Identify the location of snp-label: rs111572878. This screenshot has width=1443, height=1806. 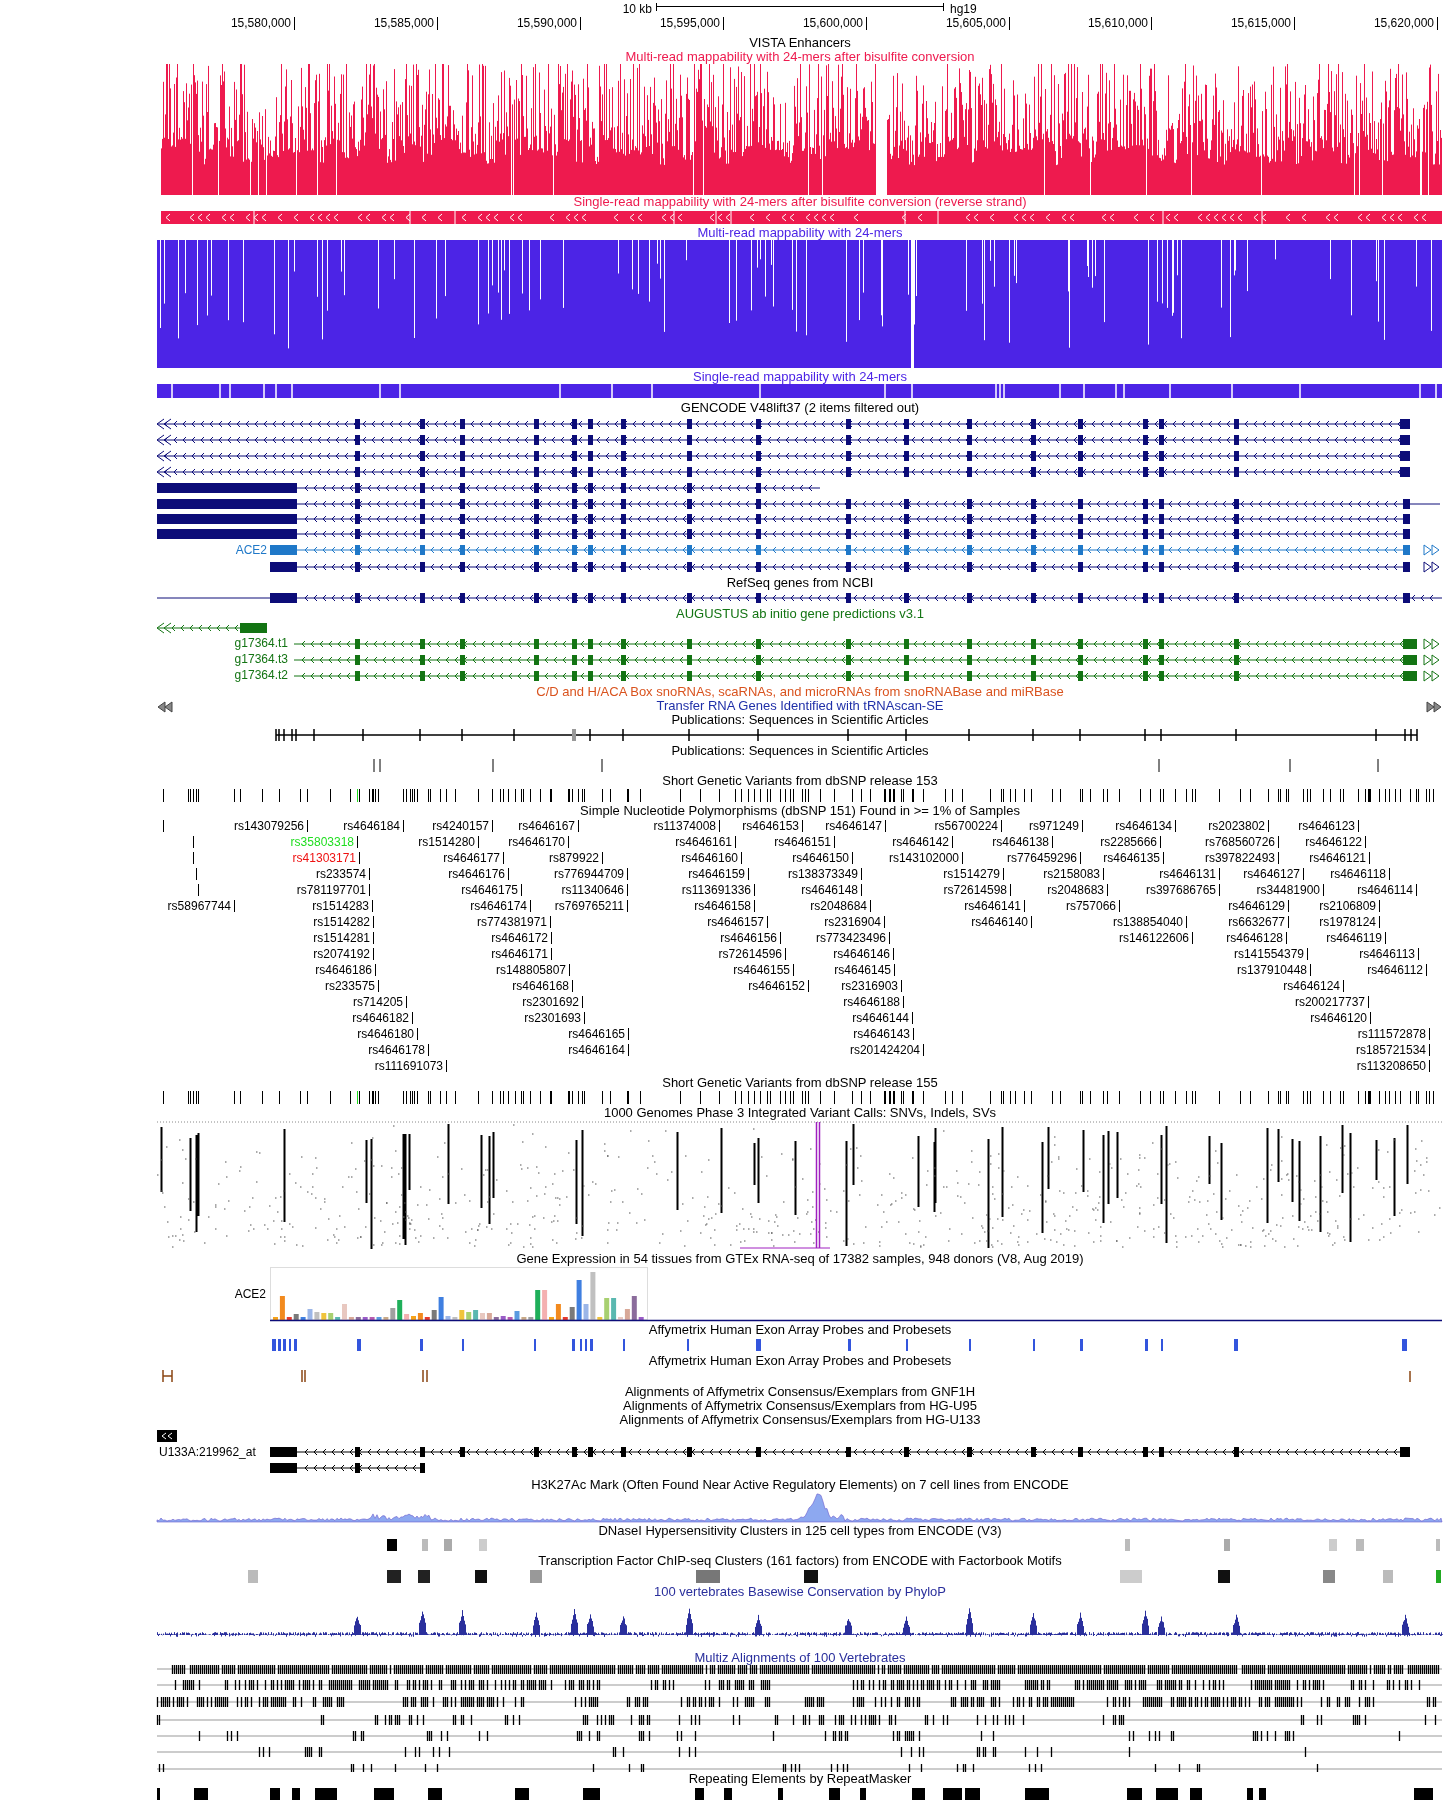
(1393, 1034).